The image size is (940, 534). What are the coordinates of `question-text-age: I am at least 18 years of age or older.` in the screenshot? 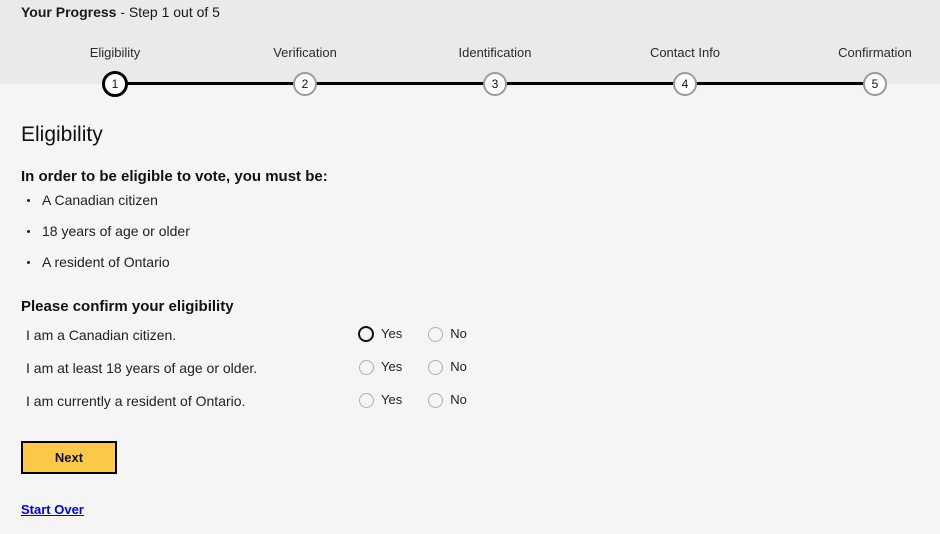 It's located at (142, 368).